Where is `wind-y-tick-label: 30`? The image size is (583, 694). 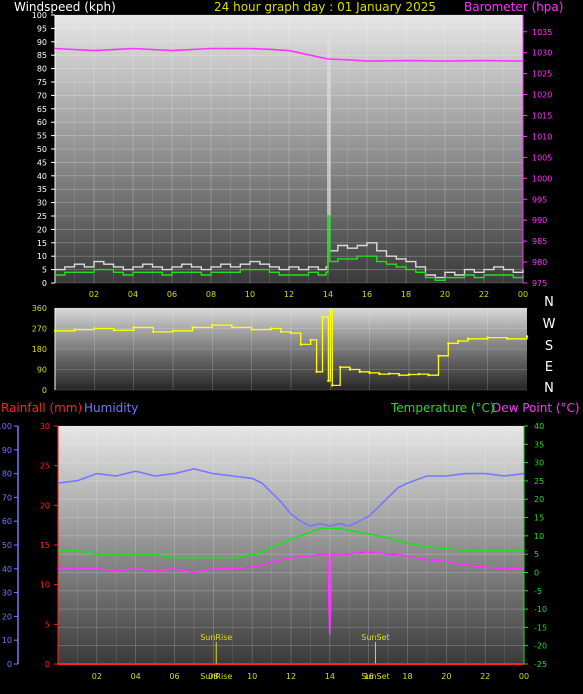
wind-y-tick-label: 30 is located at coordinates (42, 203).